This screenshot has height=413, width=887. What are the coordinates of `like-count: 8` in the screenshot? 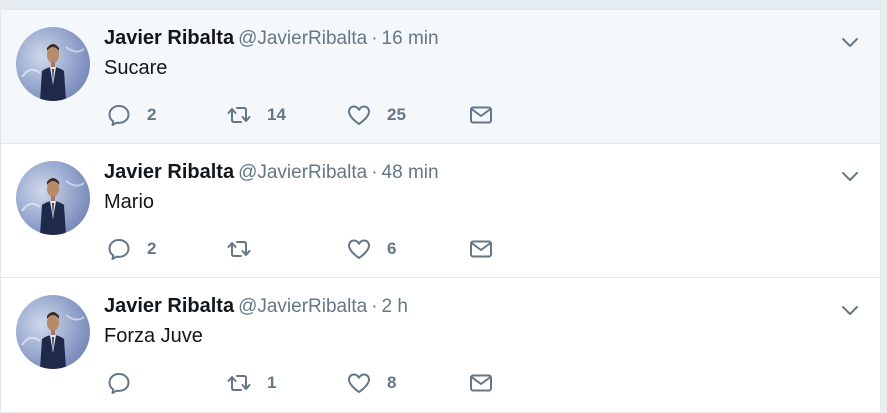 It's located at (392, 382).